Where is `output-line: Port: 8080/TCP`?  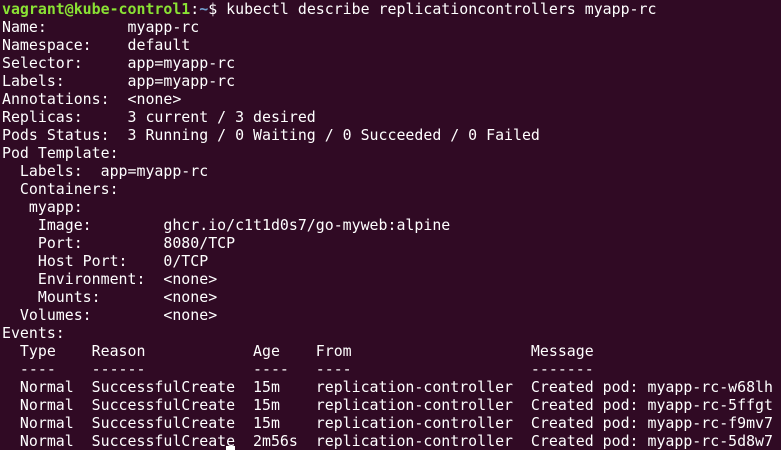
output-line: Port: 8080/TCP is located at coordinates (119, 243).